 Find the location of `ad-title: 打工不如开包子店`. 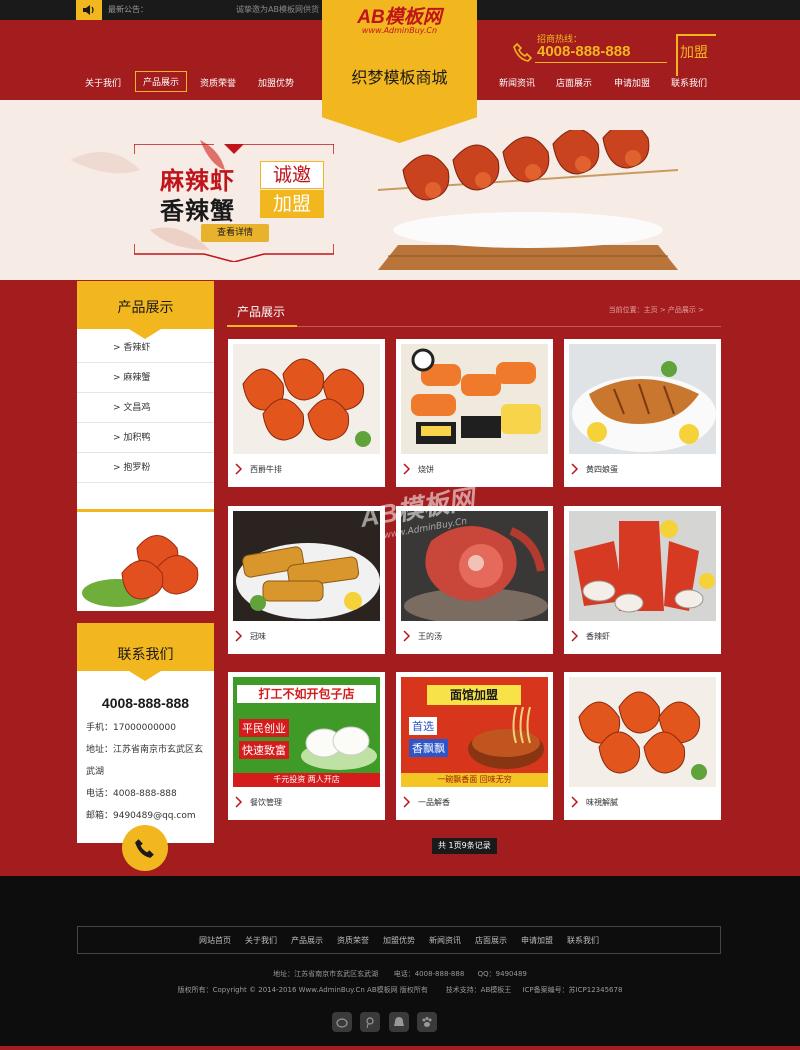

ad-title: 打工不如开包子店 is located at coordinates (306, 694).